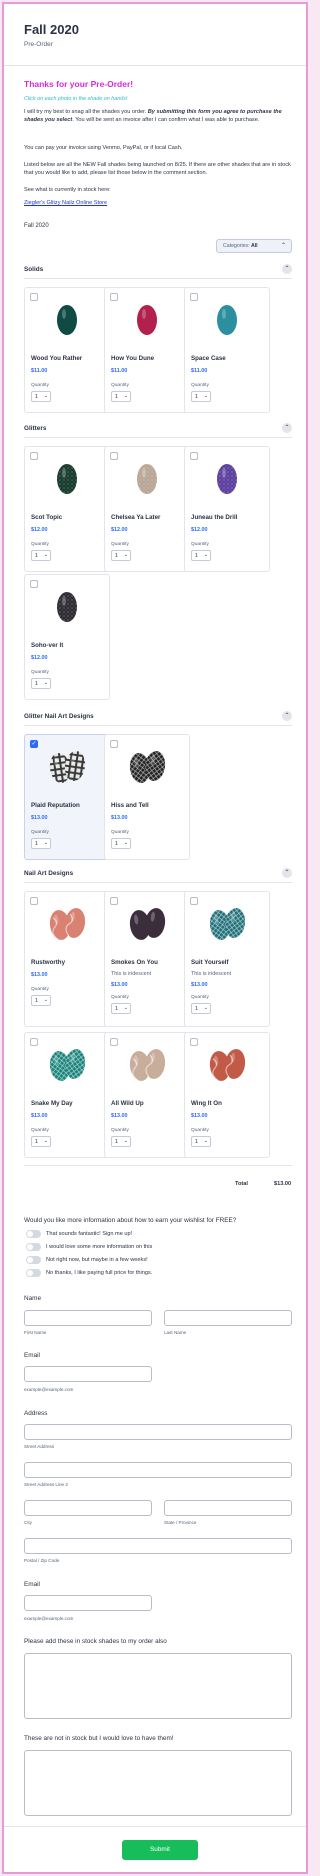 This screenshot has height=1876, width=320. I want to click on store-link: Ziegler's Glitzy Nailz Online Store, so click(65, 203).